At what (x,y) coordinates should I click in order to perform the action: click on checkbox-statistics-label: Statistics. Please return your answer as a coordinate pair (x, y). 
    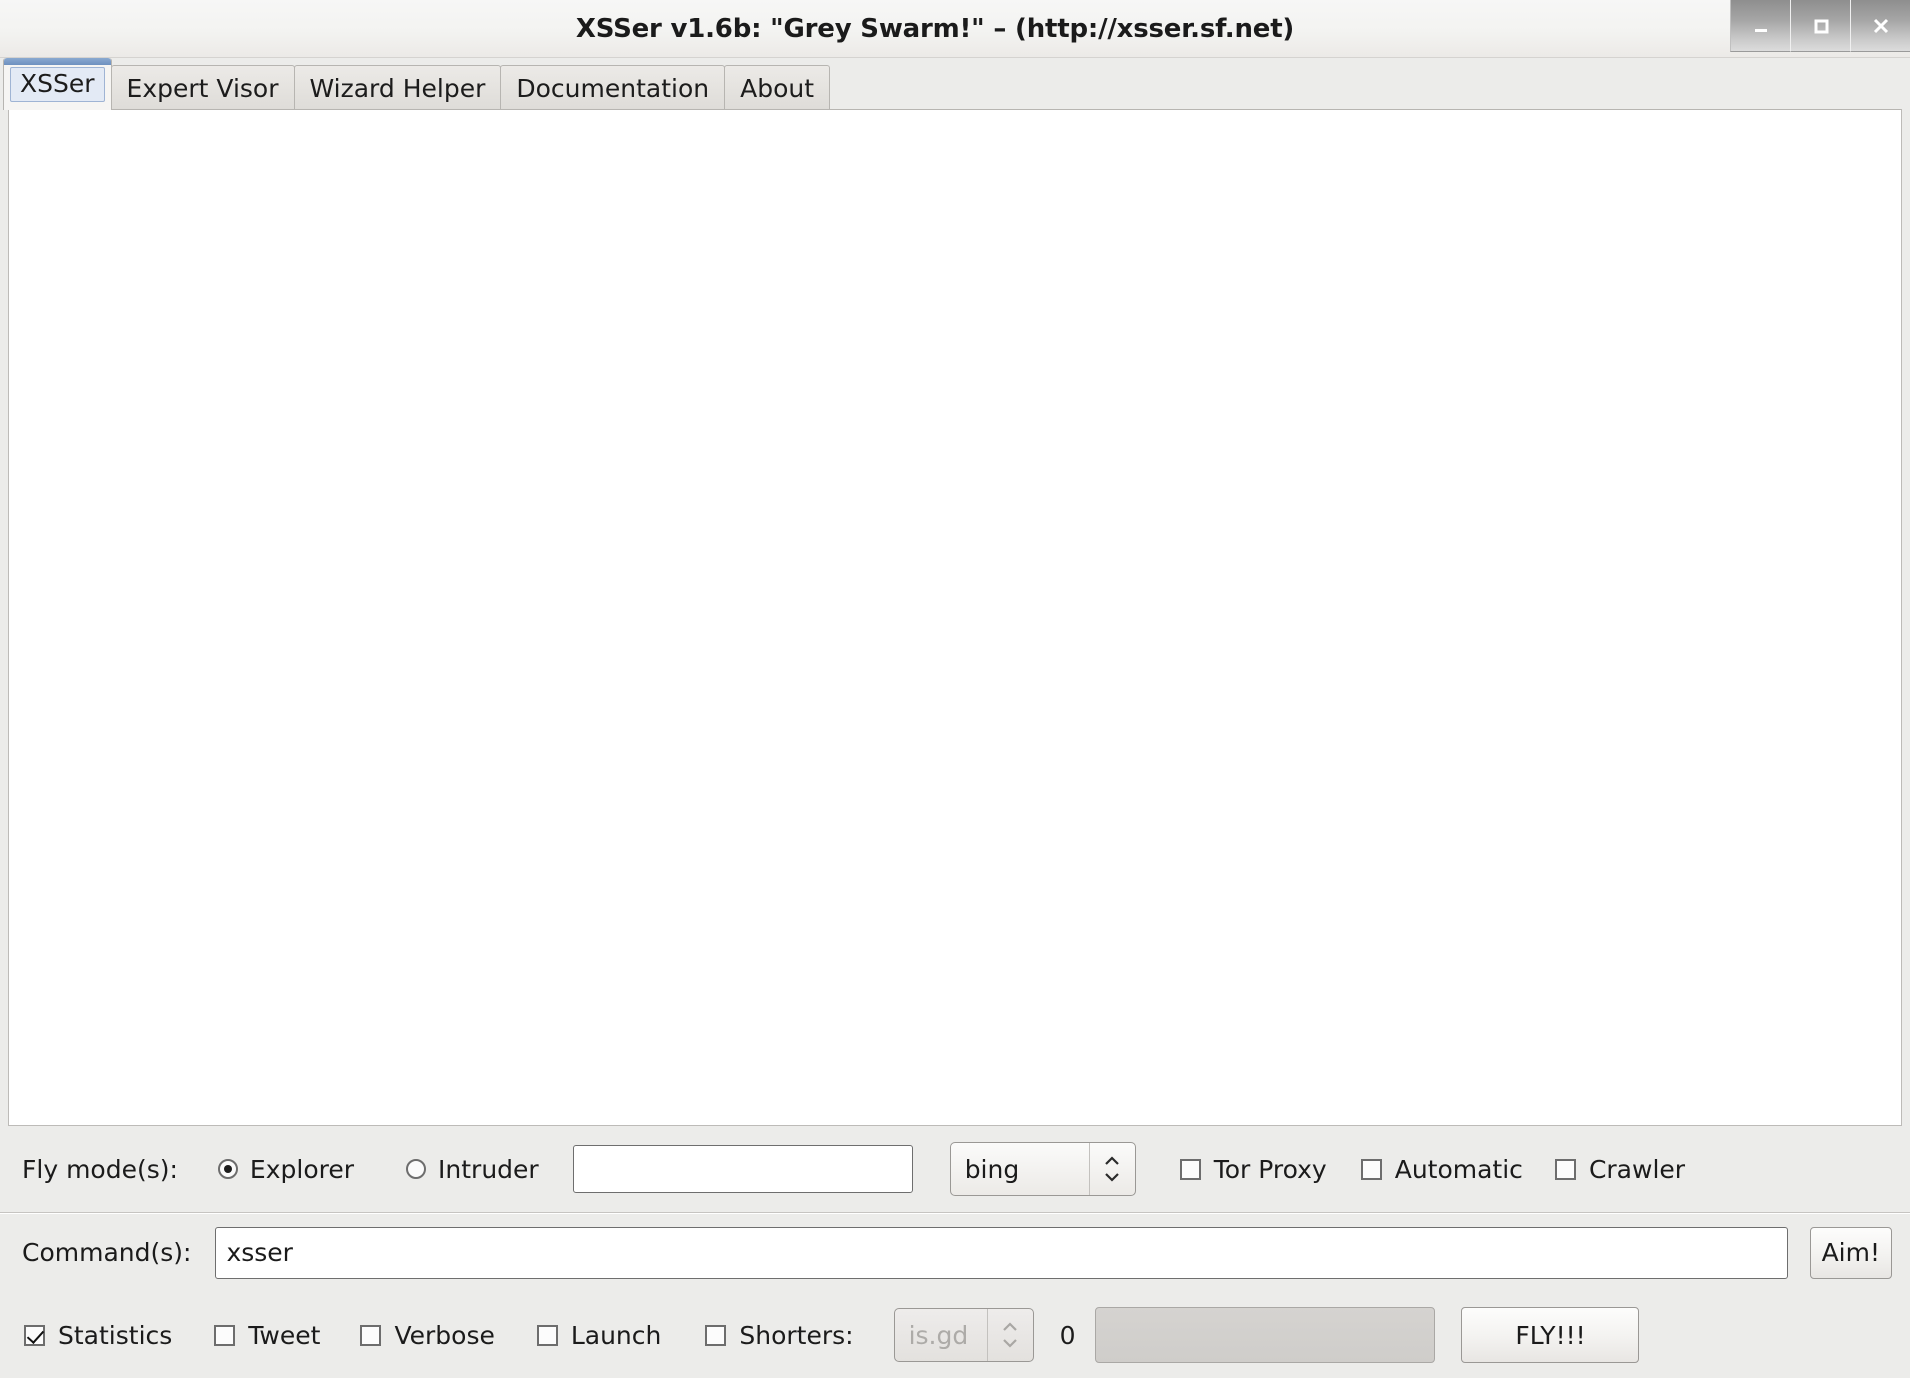
    Looking at the image, I should click on (115, 1335).